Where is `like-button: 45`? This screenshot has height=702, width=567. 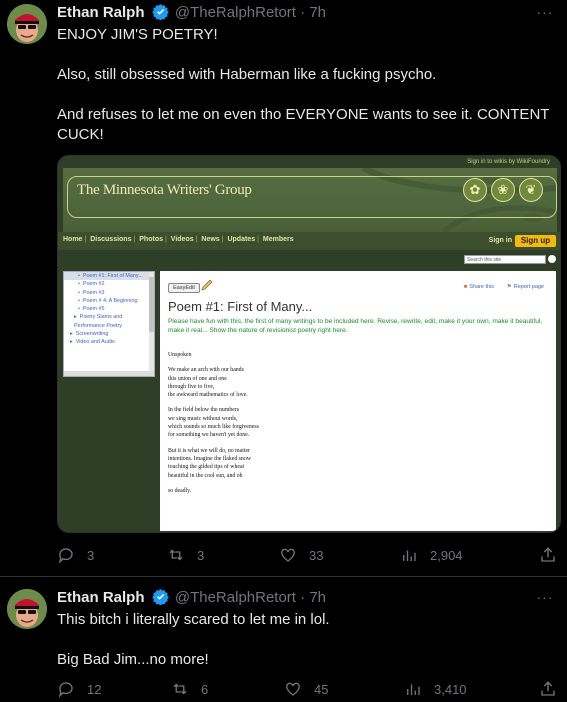
like-button: 45 is located at coordinates (306, 689).